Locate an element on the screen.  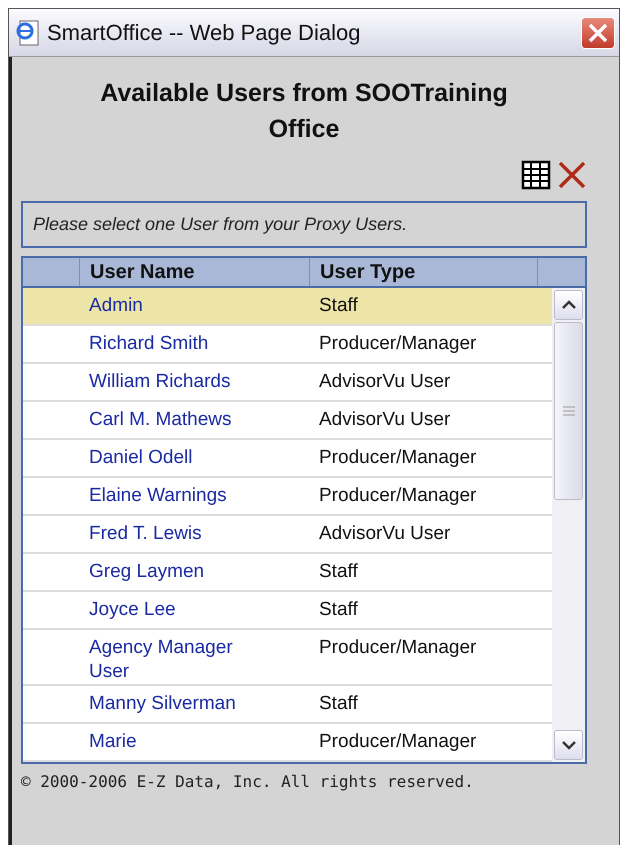
user-name-link: Fred T. Lewis is located at coordinates (145, 534).